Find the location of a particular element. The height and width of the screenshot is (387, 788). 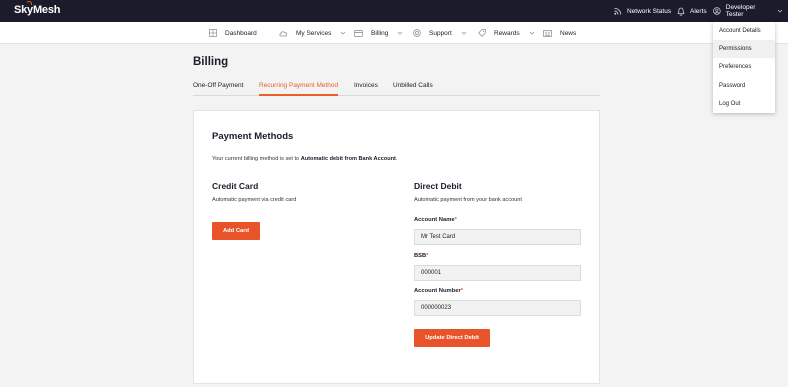

page-title: Billing is located at coordinates (211, 62).